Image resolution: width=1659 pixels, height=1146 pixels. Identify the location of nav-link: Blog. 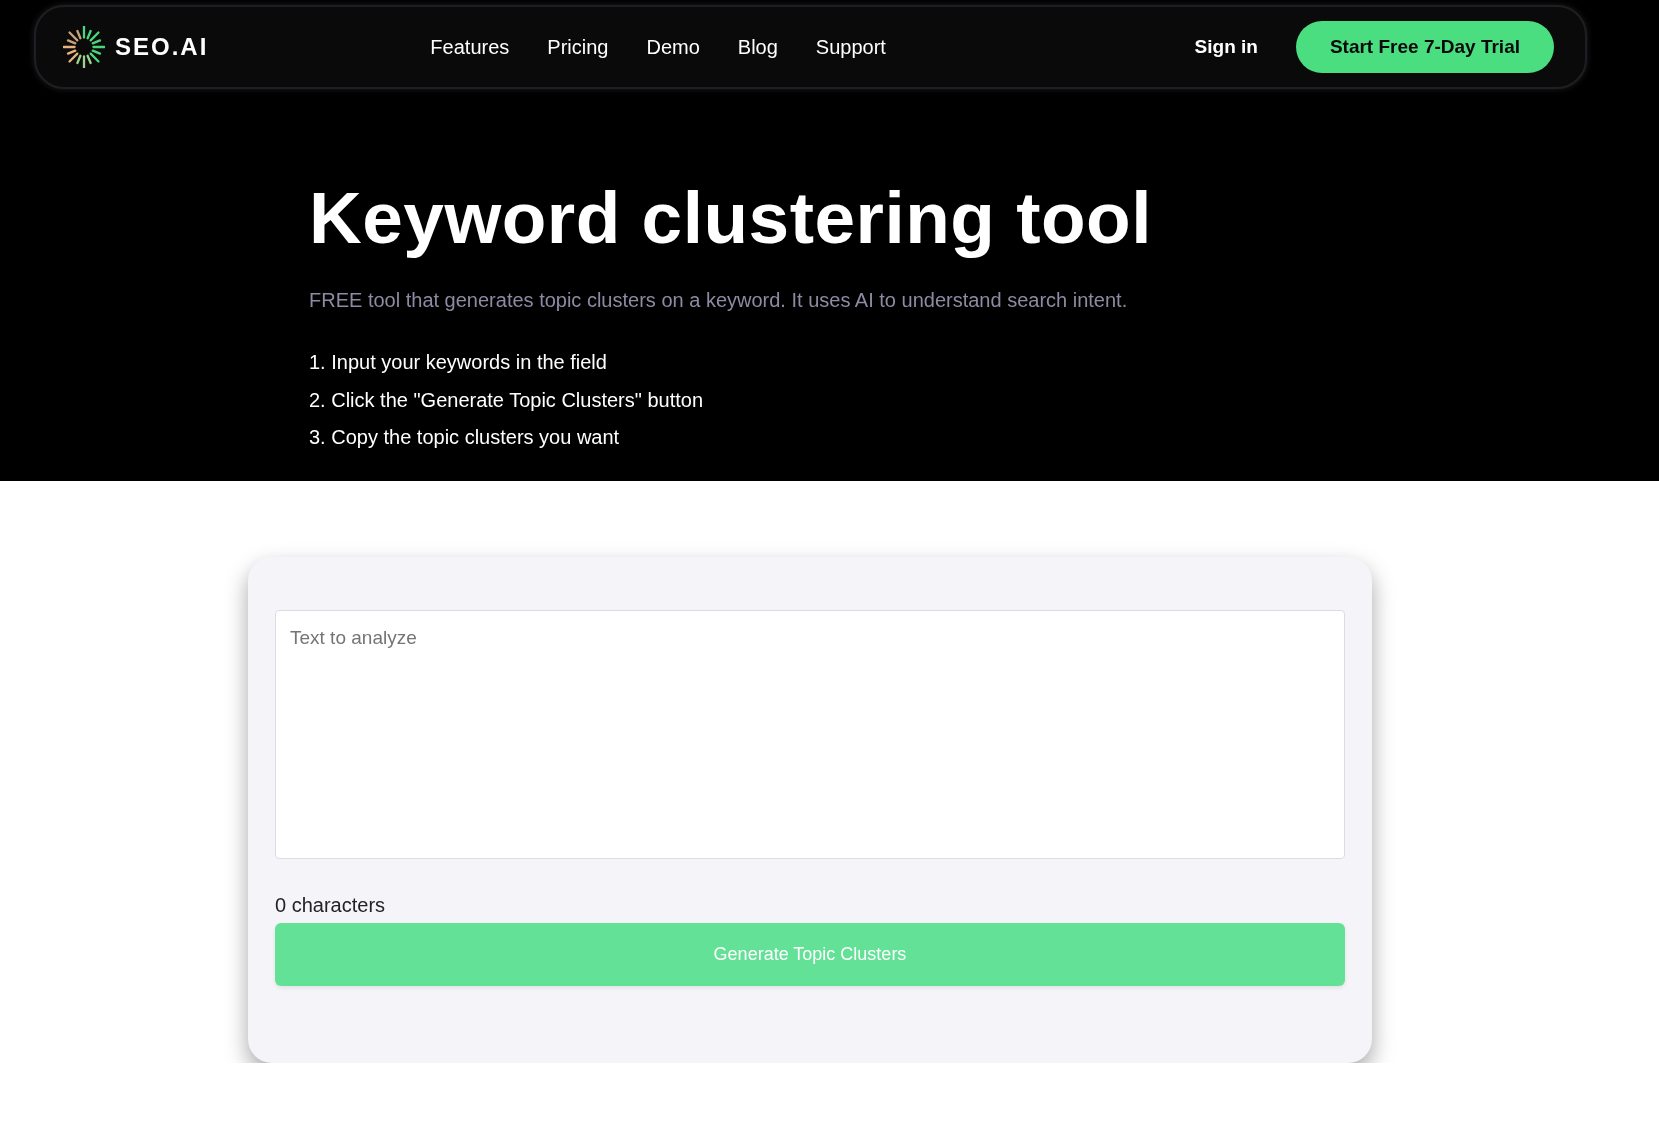
(757, 47).